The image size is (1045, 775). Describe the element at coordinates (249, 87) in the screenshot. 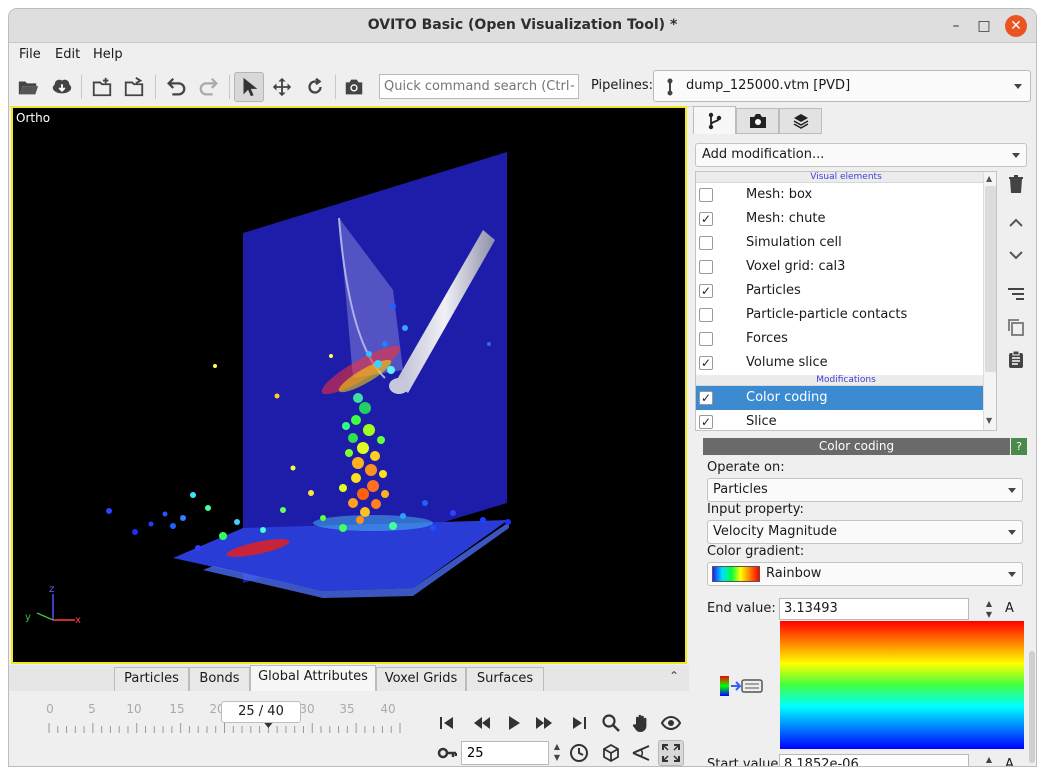

I see `selection-mode-icon` at that location.